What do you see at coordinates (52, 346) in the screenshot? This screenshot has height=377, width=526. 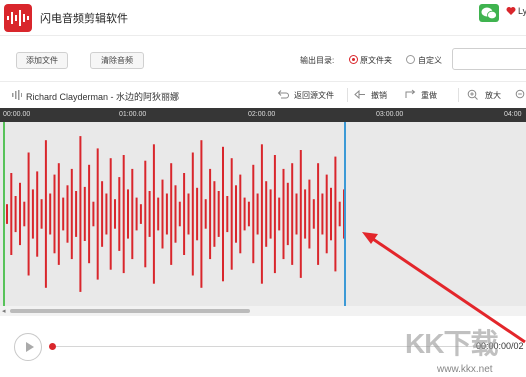 I see `playback-position-handle` at bounding box center [52, 346].